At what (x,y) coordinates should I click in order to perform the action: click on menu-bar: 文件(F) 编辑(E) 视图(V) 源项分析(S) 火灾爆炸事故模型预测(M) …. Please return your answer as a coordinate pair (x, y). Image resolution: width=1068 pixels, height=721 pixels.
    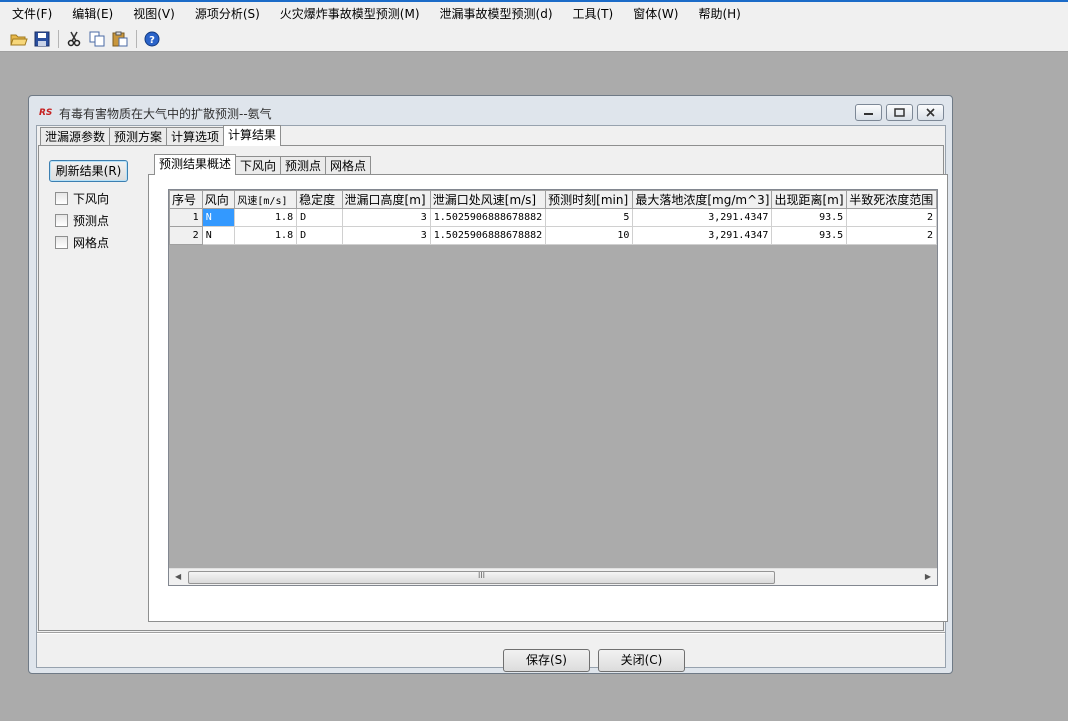
    Looking at the image, I should click on (534, 14).